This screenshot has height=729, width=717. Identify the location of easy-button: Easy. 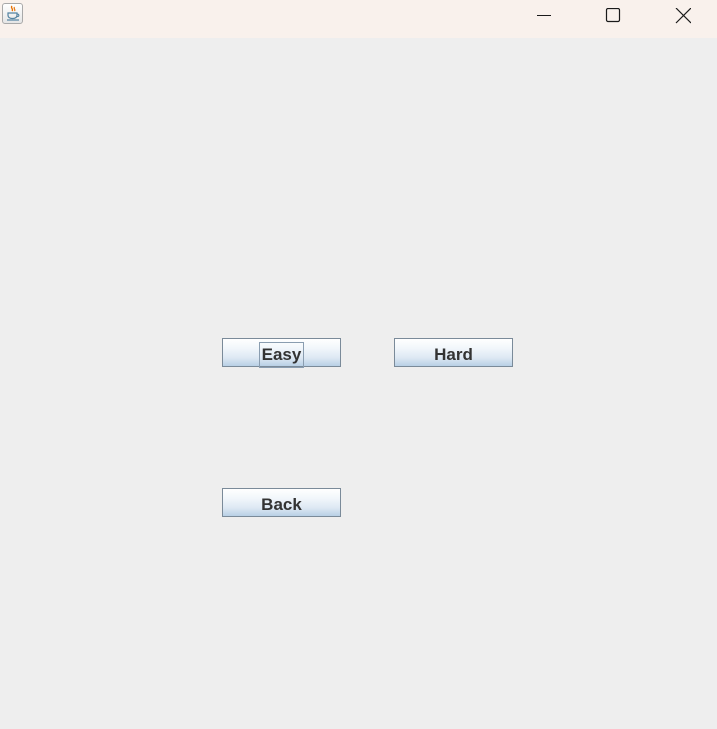
(281, 353).